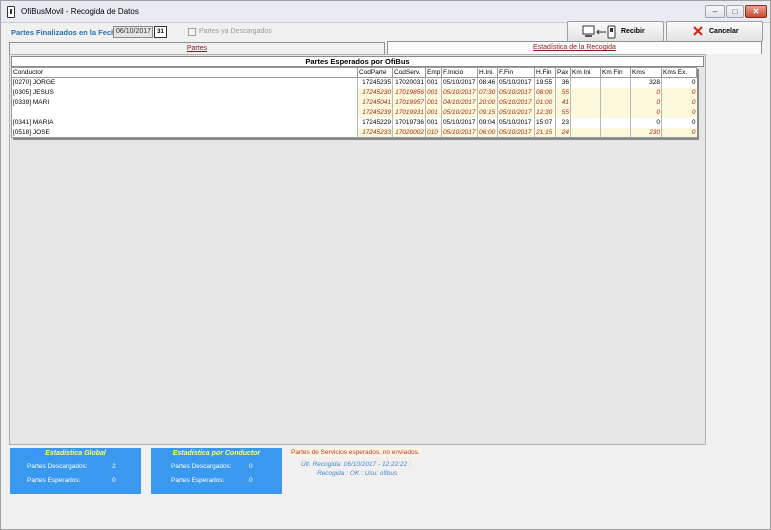 Image resolution: width=771 pixels, height=530 pixels. What do you see at coordinates (545, 72) in the screenshot?
I see `col-header: H.Fin` at bounding box center [545, 72].